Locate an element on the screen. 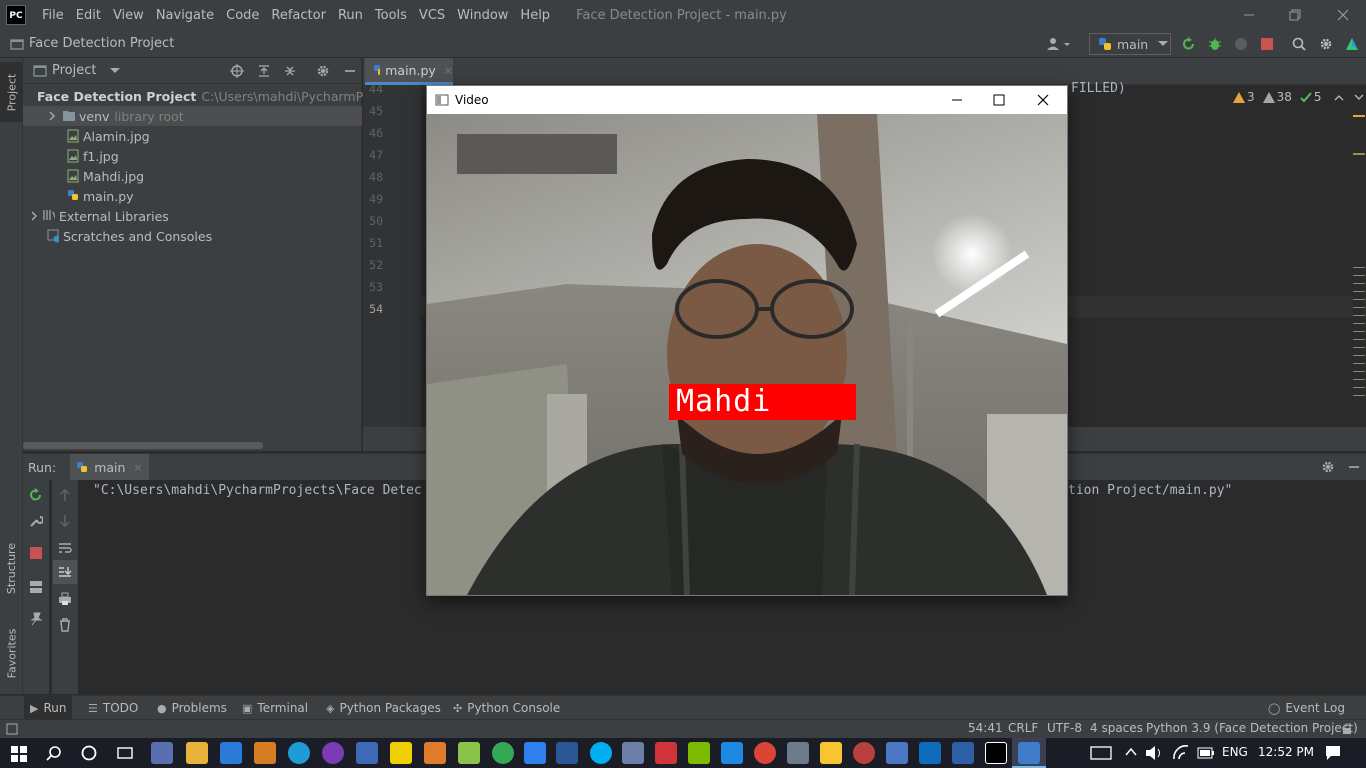 The height and width of the screenshot is (768, 1366). tree-item-file: f1.jpg is located at coordinates (192, 156).